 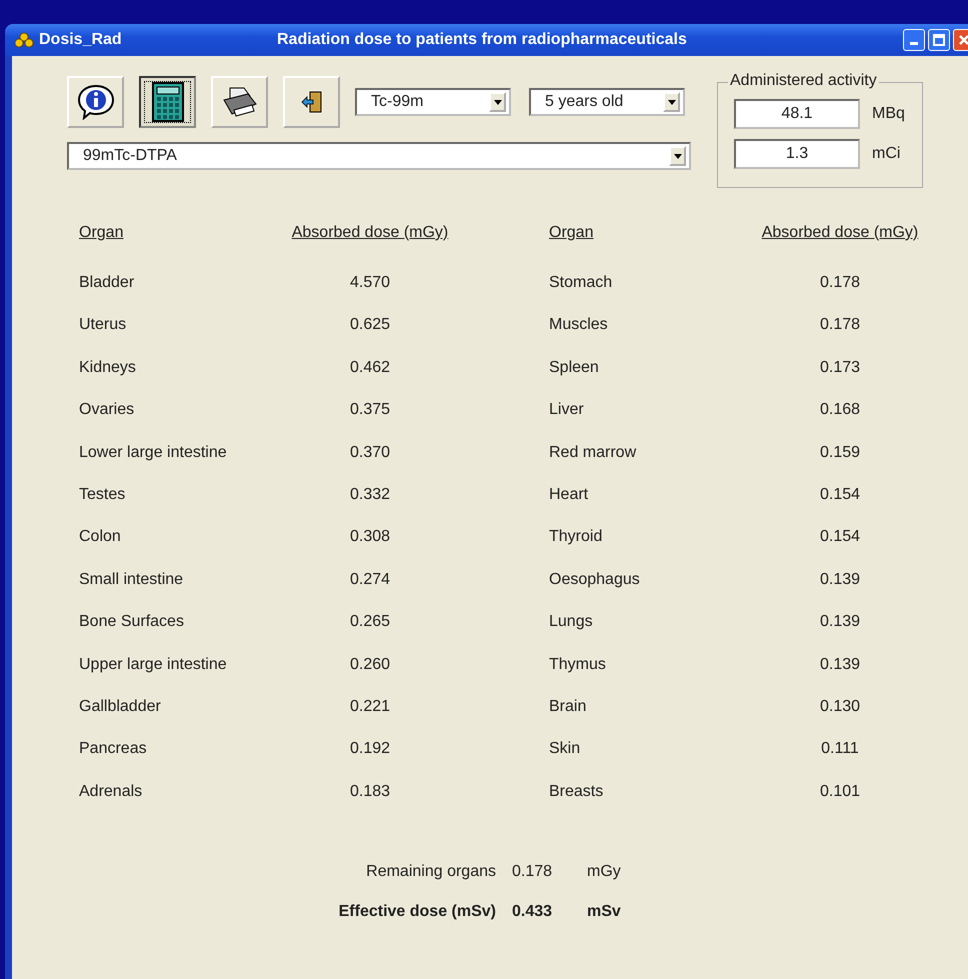 I want to click on dose-value: 0.332, so click(x=370, y=495).